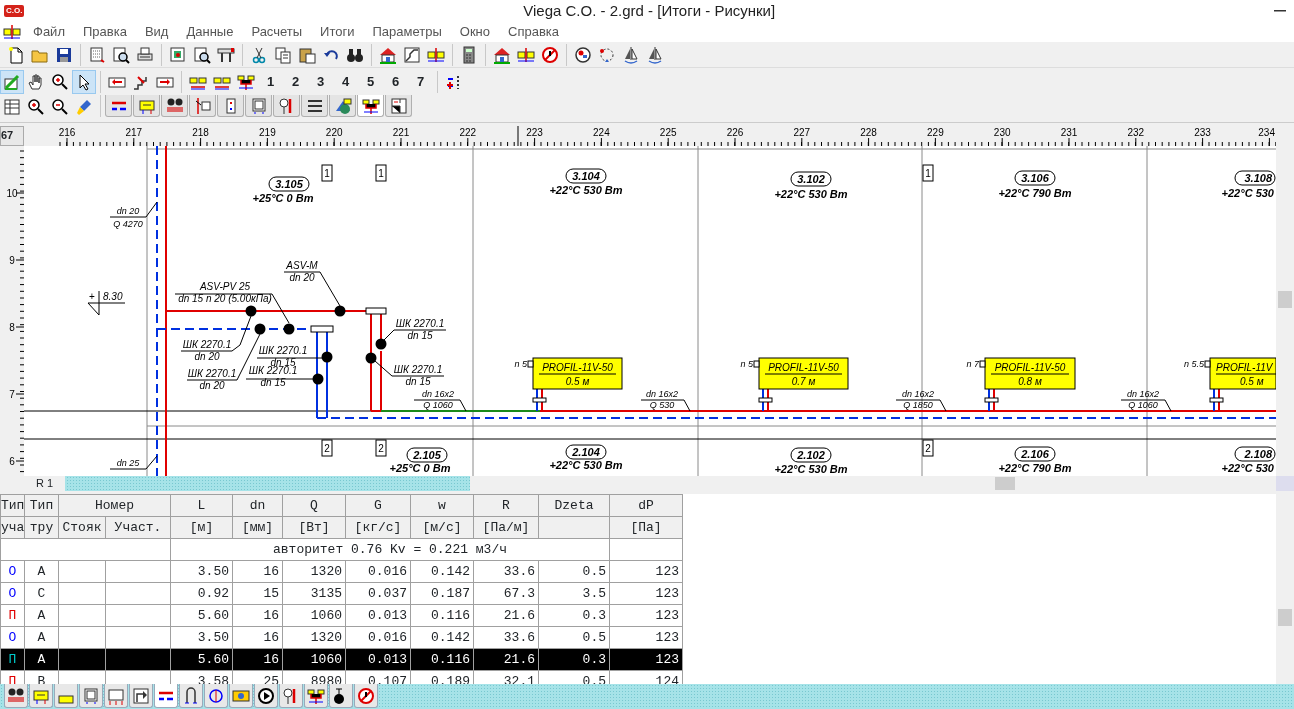 This screenshot has height=709, width=1294. I want to click on info-text: авторитет 0.76 Kv = 0.221 м3/ч, so click(390, 549).